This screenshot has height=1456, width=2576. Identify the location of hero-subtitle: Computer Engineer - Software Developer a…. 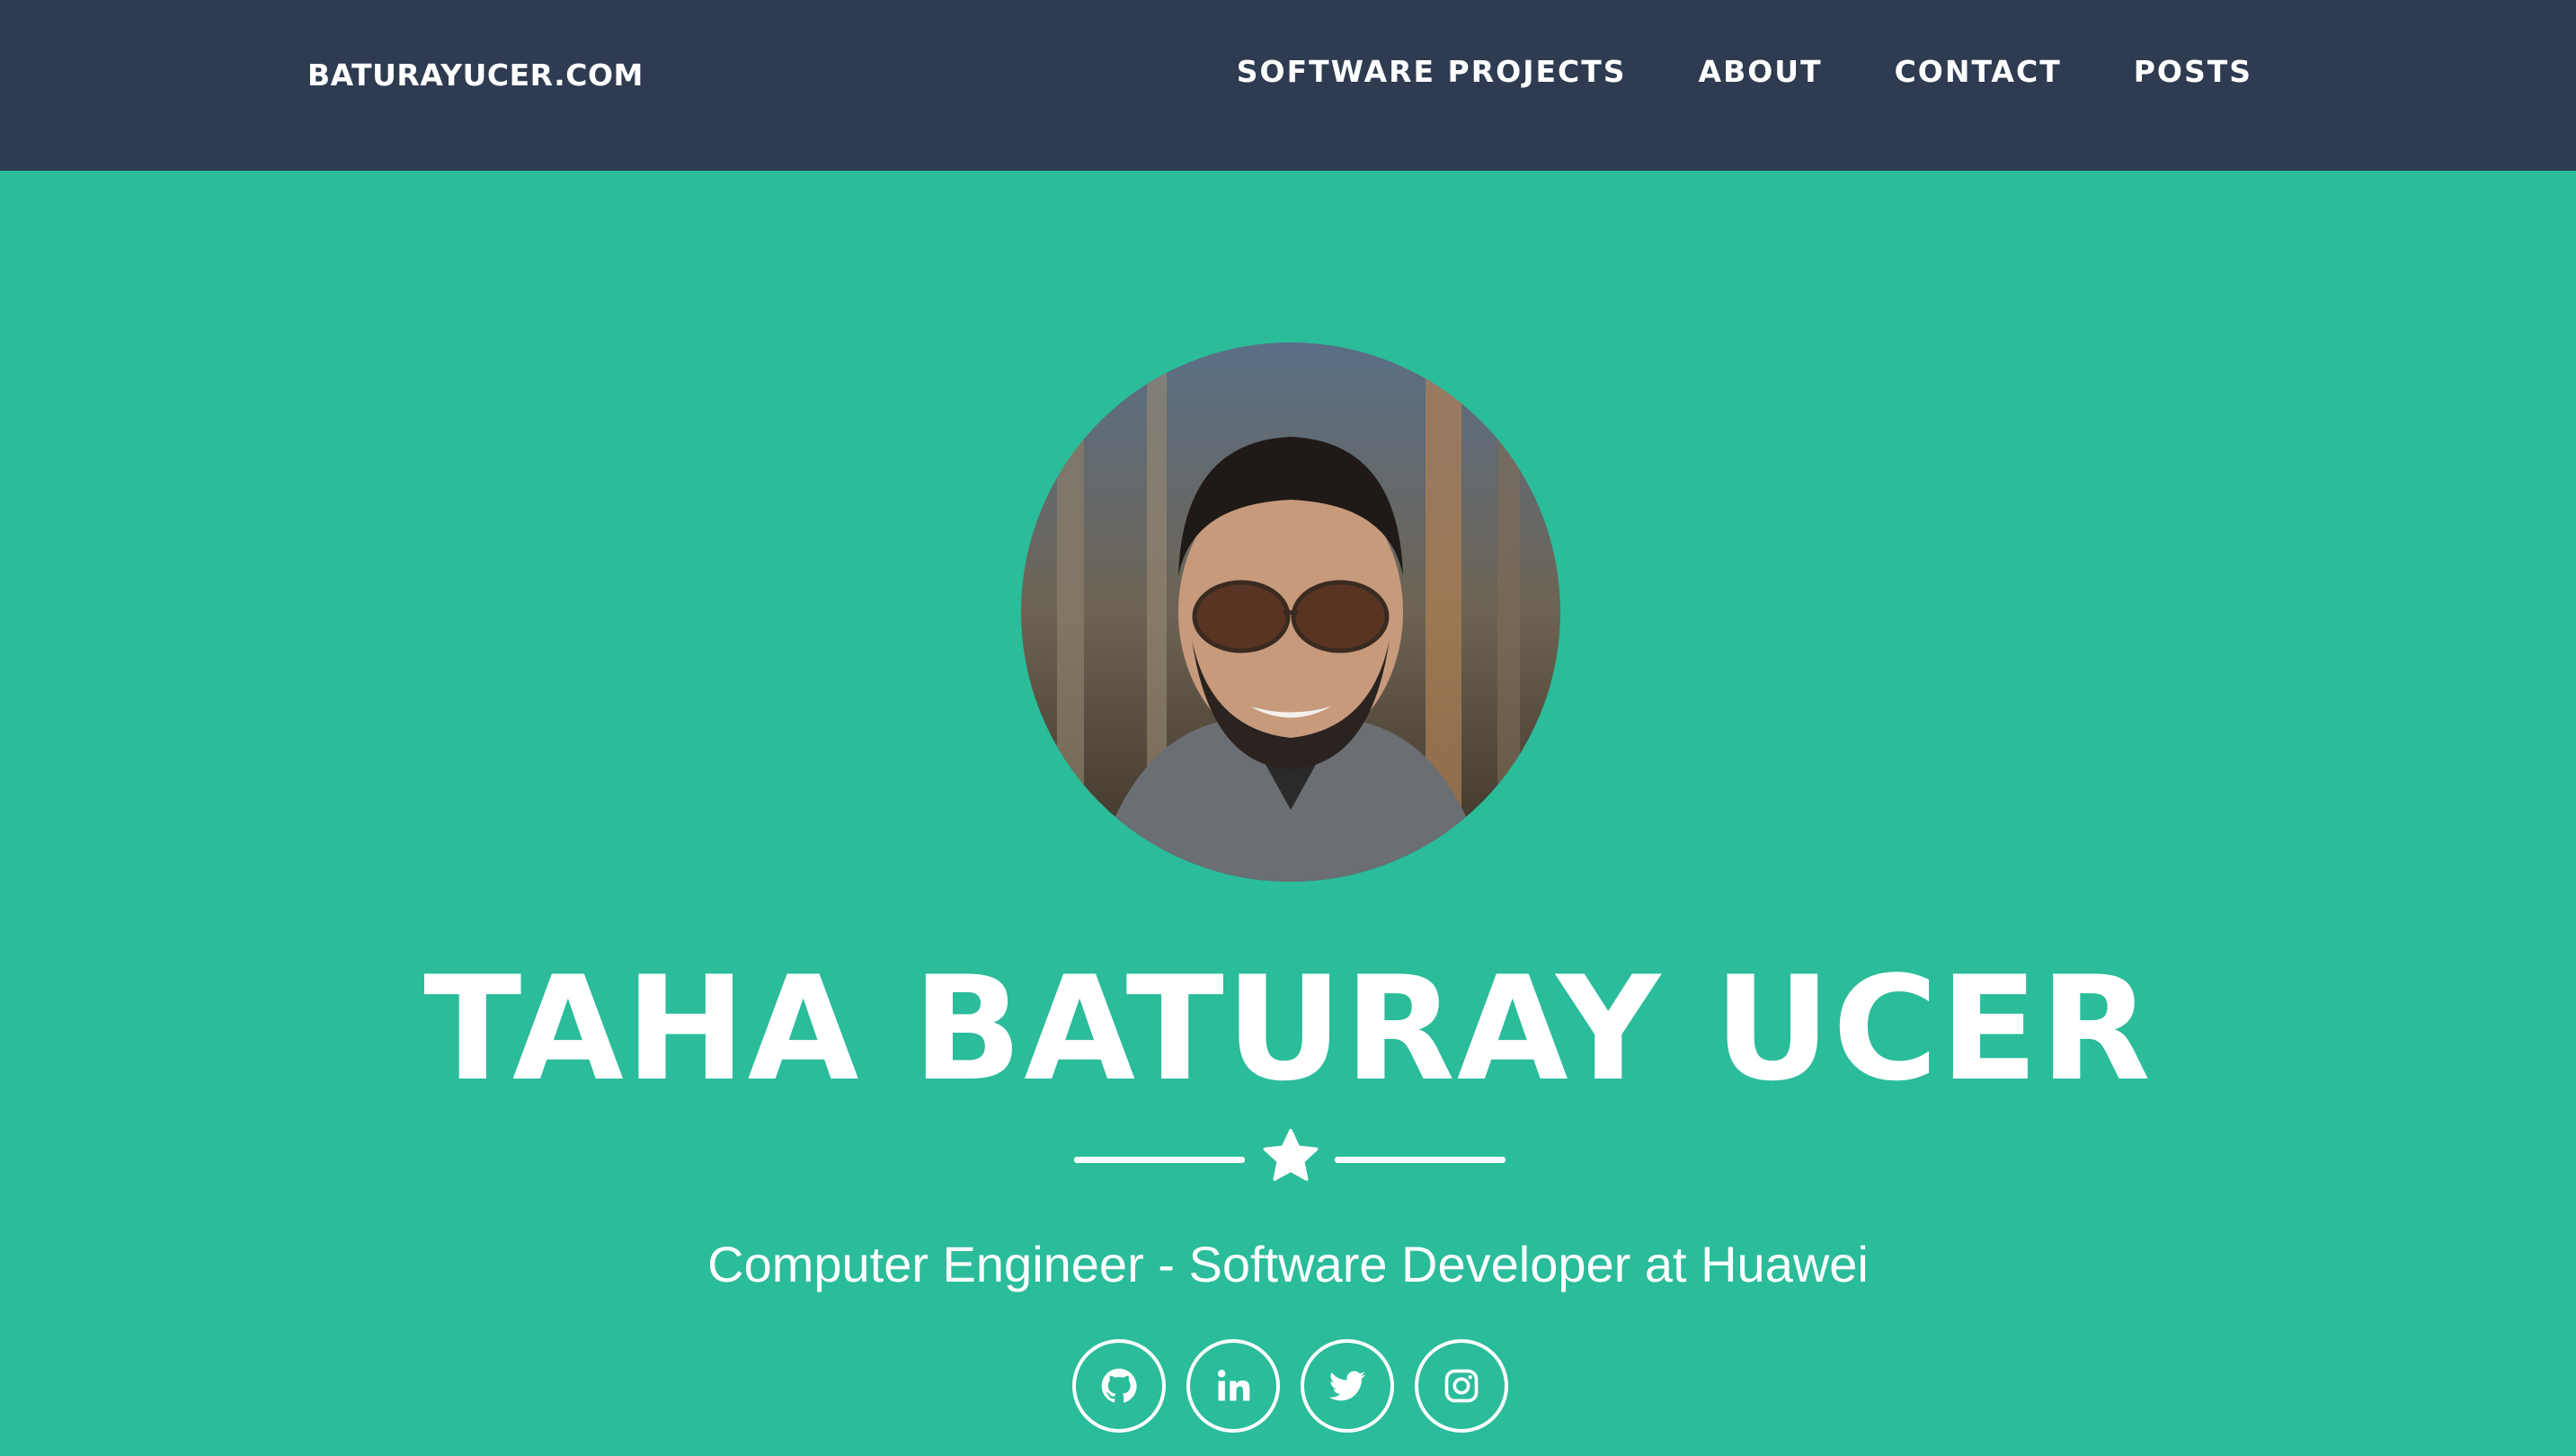
(1288, 1264).